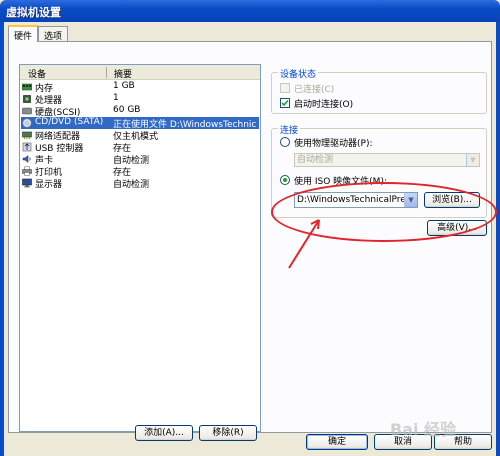 Image resolution: width=500 pixels, height=456 pixels. Describe the element at coordinates (333, 144) in the screenshot. I see `physical-drive-label: 使用物理驱动器(P):` at that location.